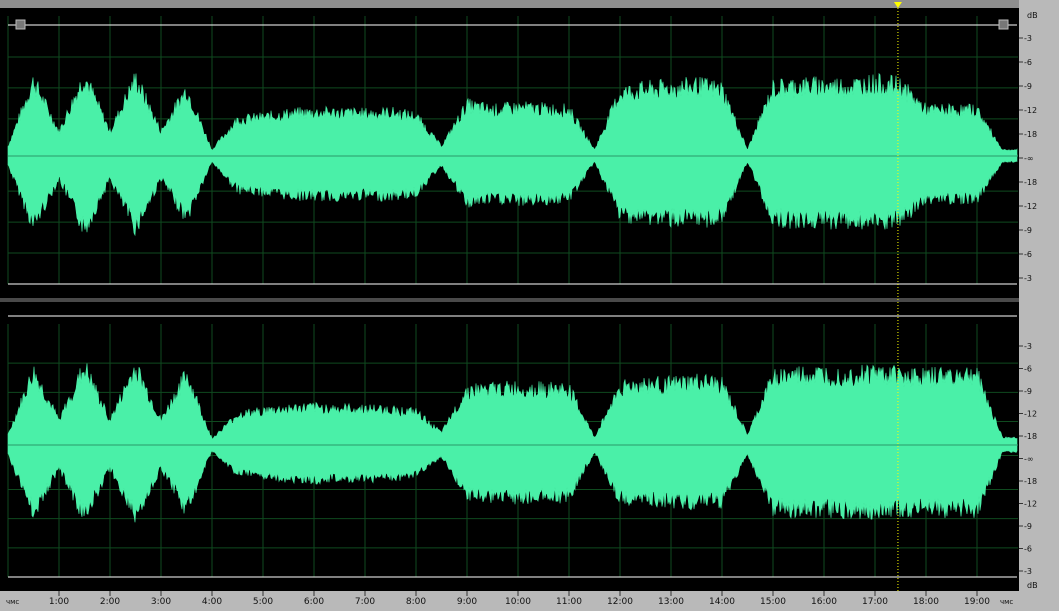  I want to click on db-unit-bottom: dB, so click(1032, 585).